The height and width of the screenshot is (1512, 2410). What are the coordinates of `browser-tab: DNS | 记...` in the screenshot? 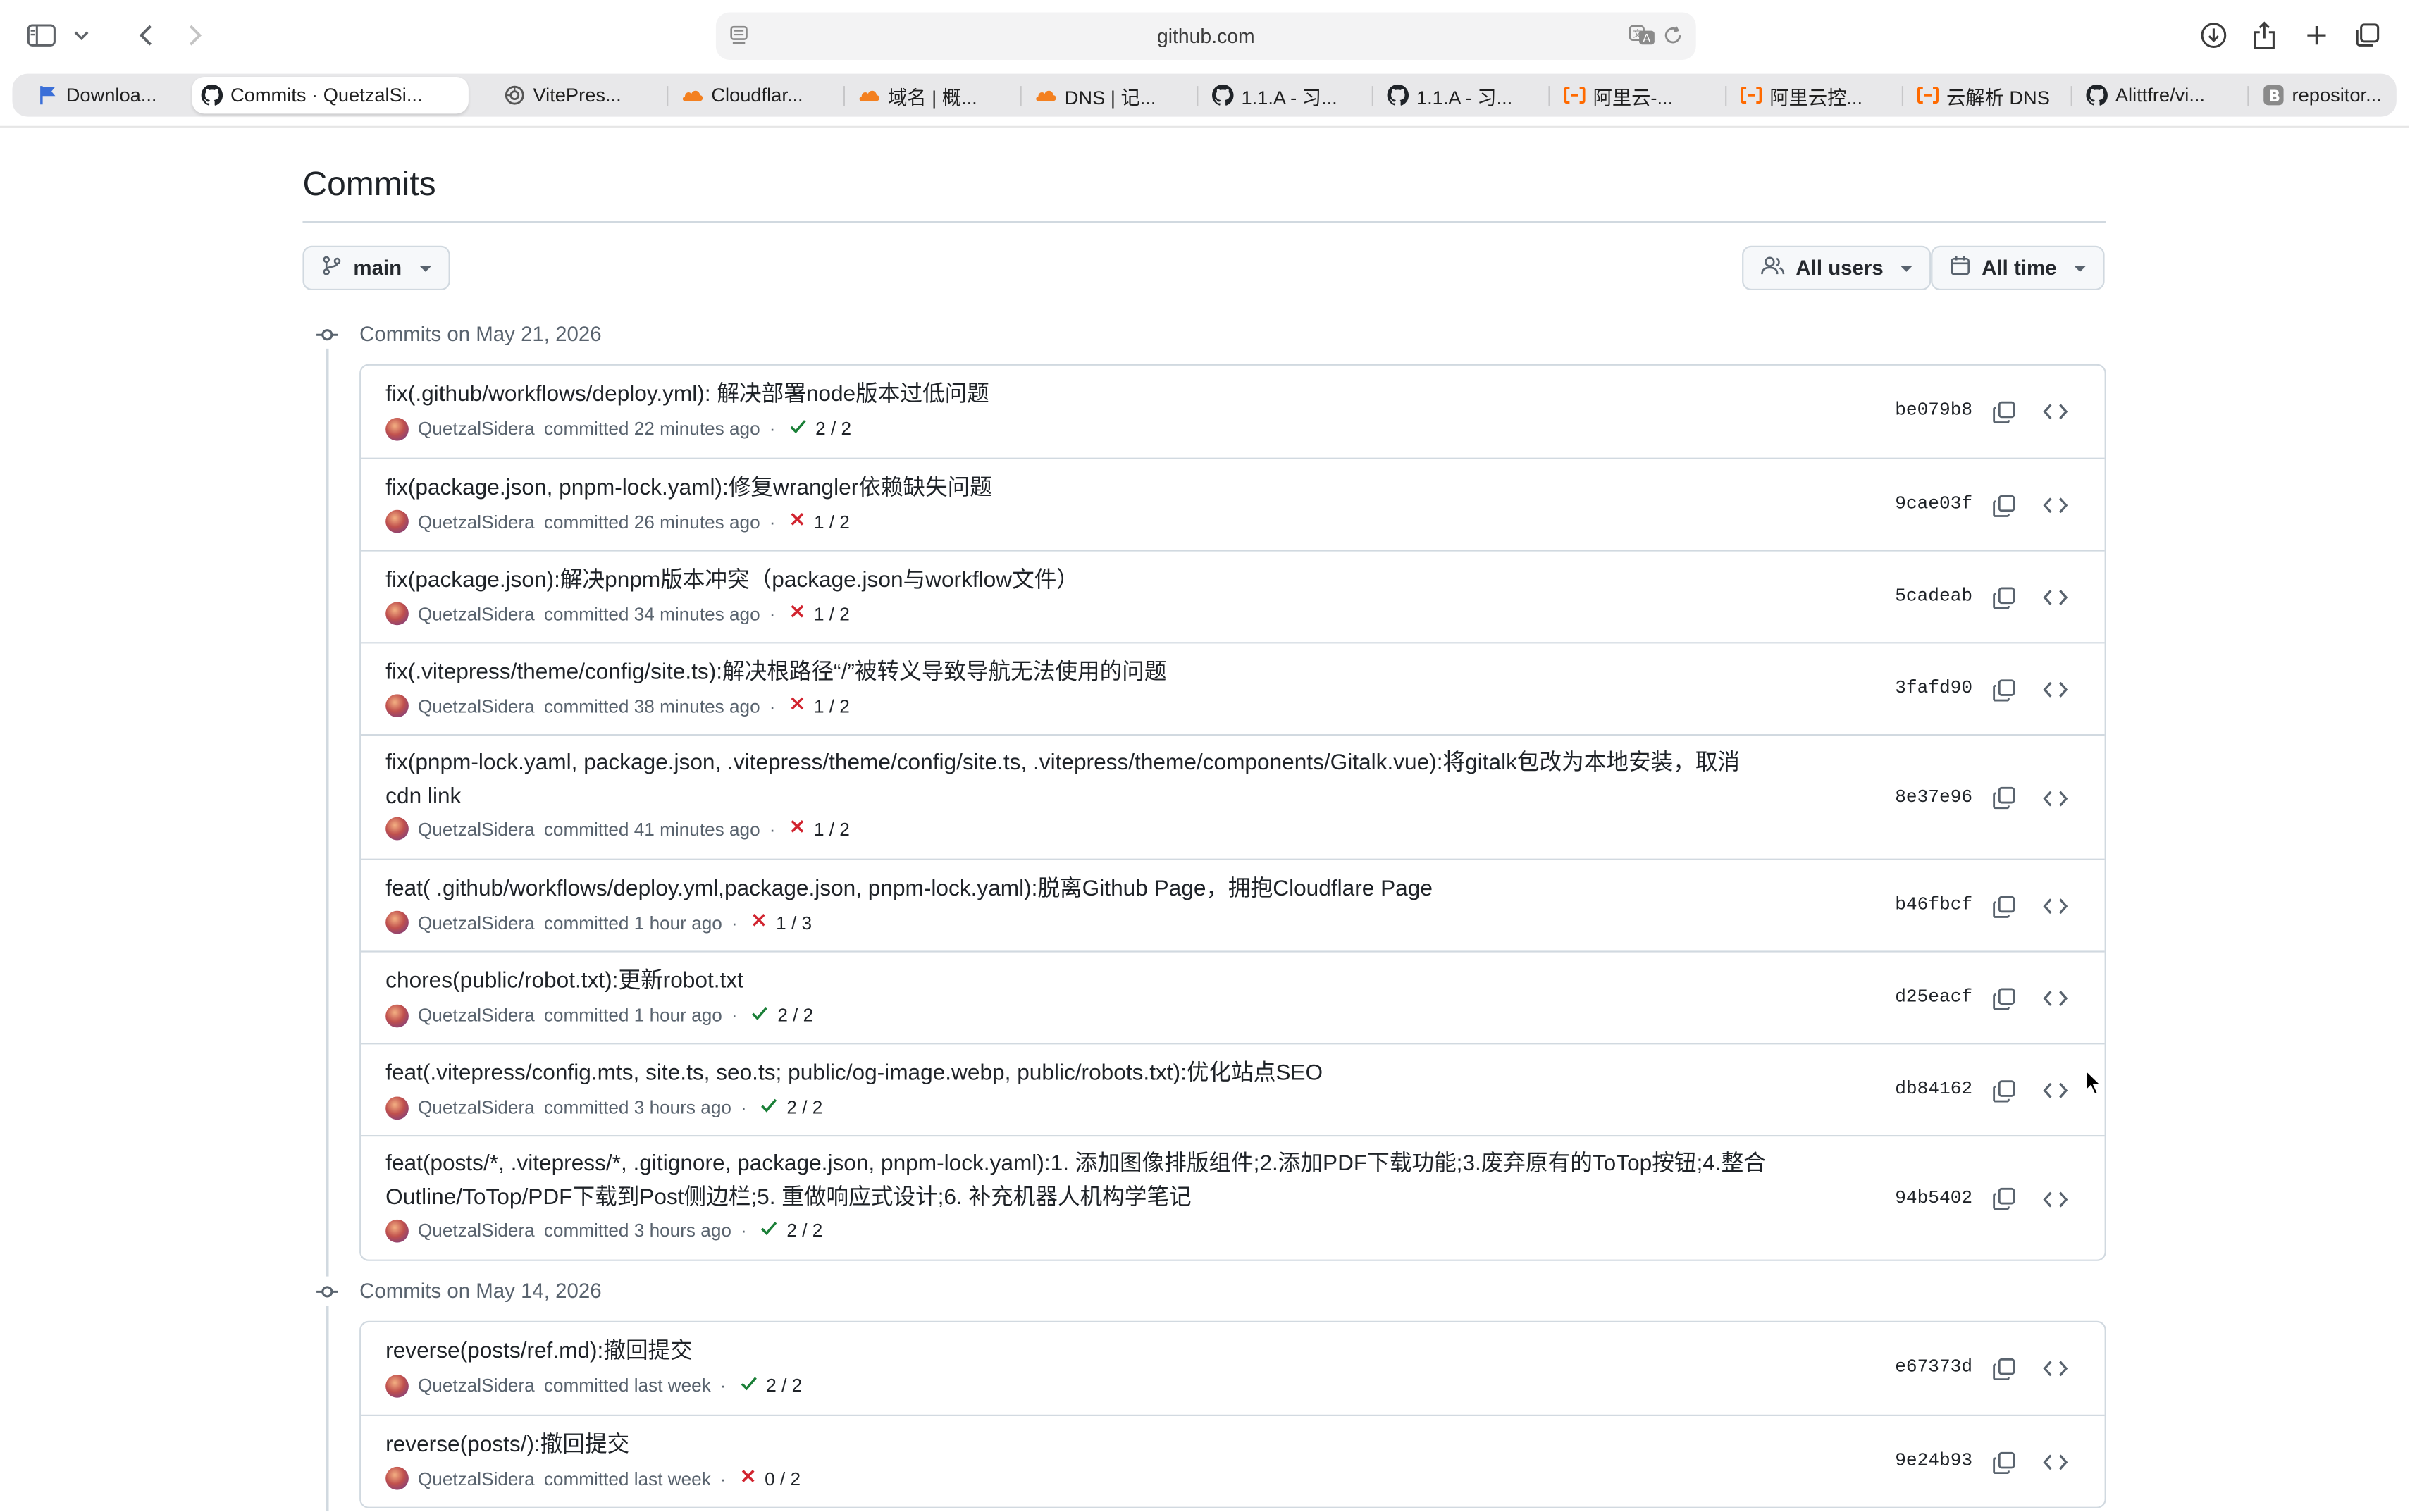 It's located at (1103, 95).